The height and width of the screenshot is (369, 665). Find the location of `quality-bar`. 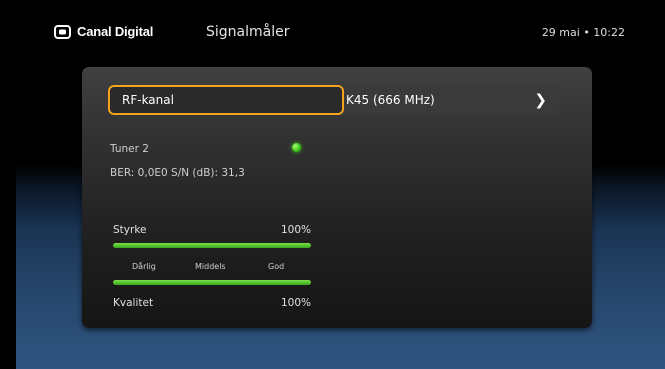

quality-bar is located at coordinates (212, 282).